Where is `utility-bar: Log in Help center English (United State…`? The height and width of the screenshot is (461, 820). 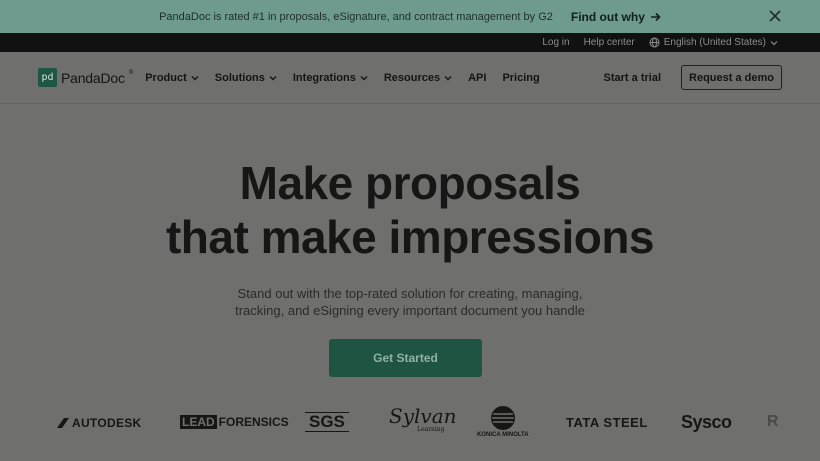 utility-bar: Log in Help center English (United State… is located at coordinates (410, 42).